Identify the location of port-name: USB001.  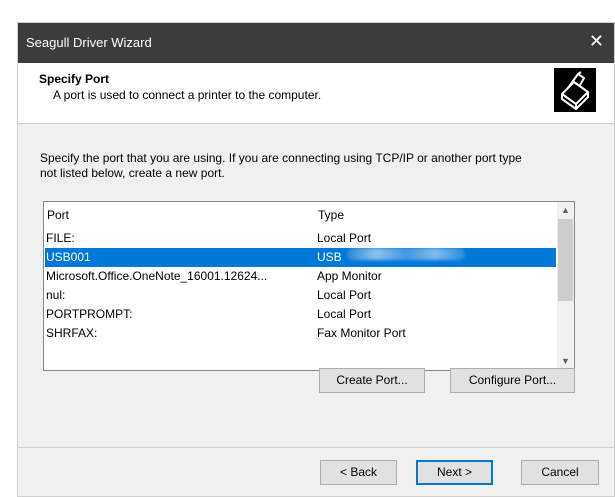
(68, 257).